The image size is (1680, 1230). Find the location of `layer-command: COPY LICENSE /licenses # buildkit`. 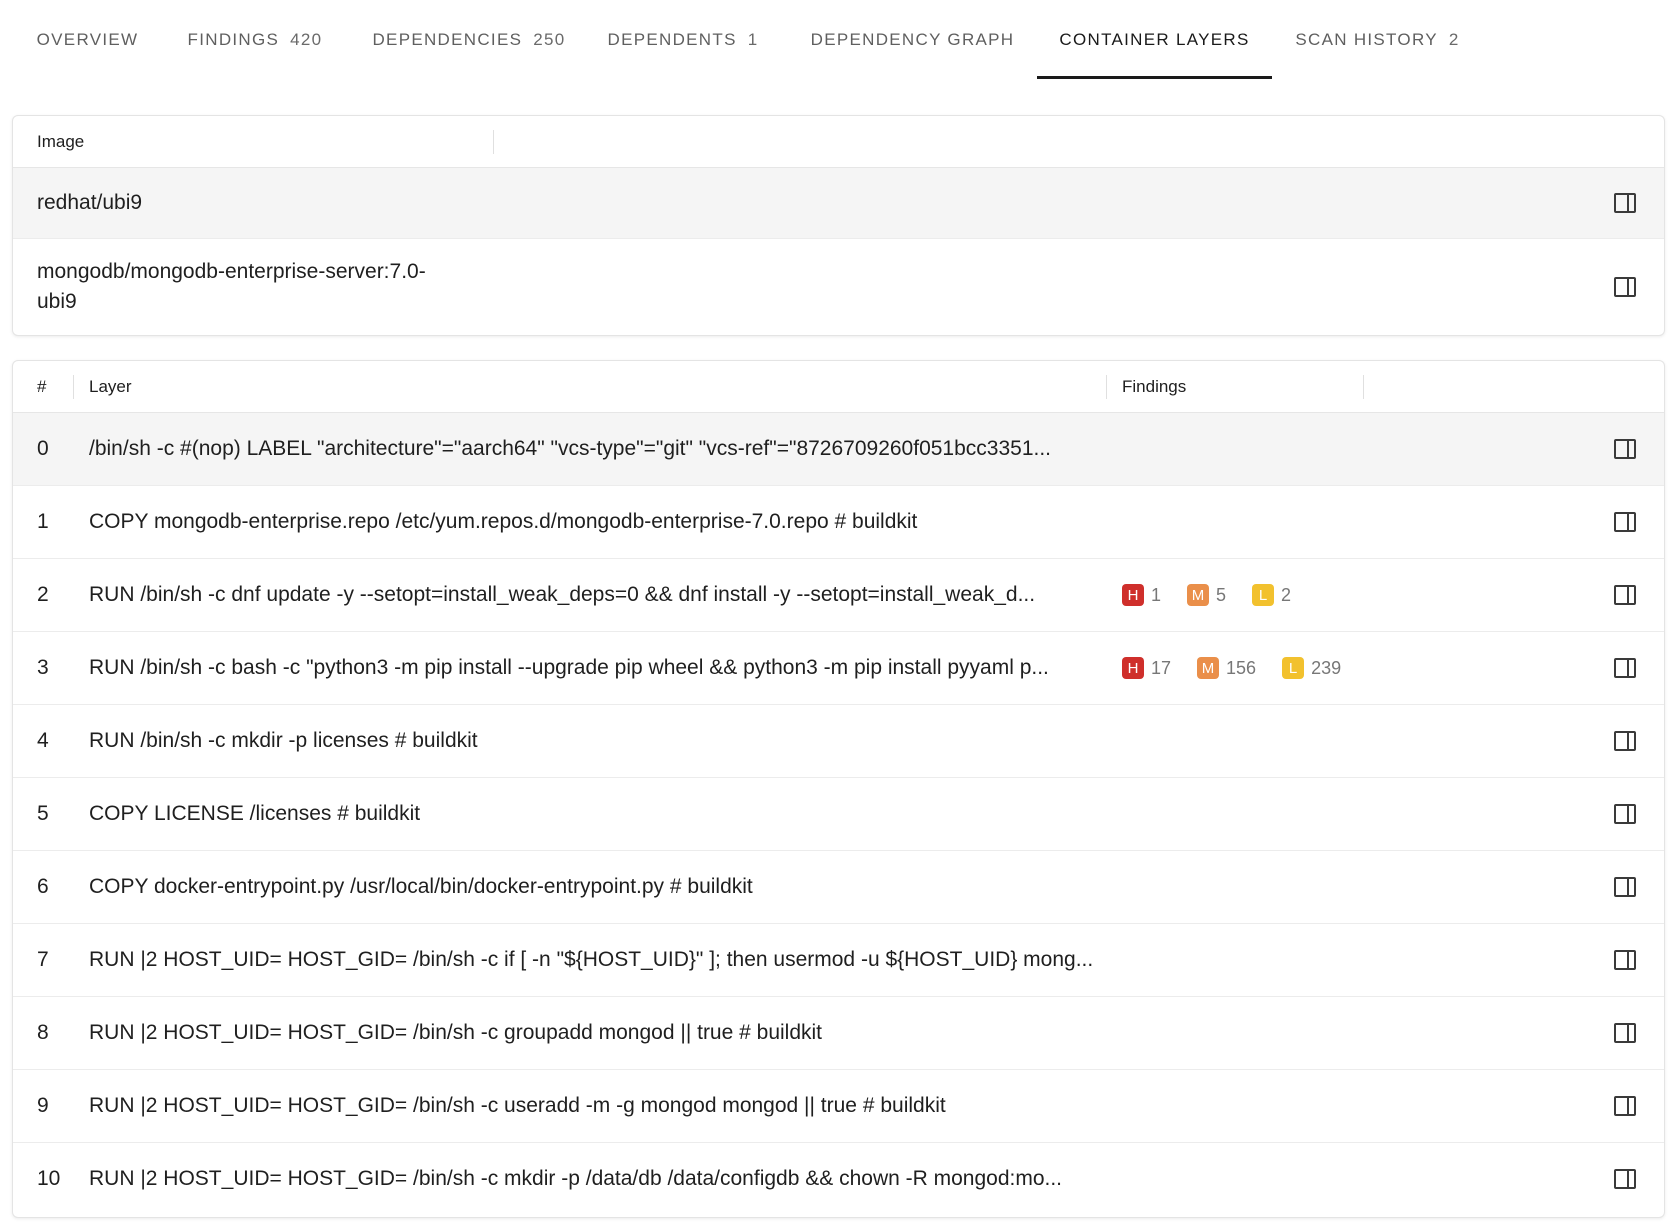

layer-command: COPY LICENSE /licenses # buildkit is located at coordinates (255, 813).